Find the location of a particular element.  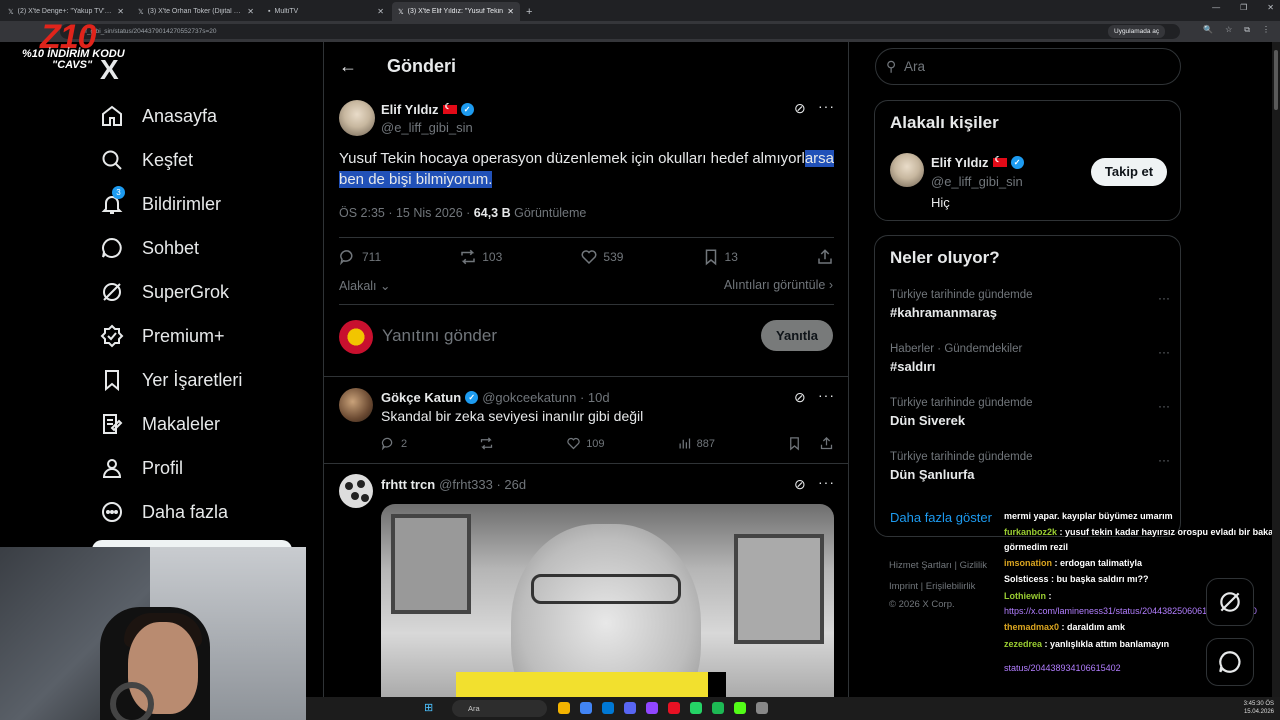

chat-username: imsonation is located at coordinates (1028, 562).